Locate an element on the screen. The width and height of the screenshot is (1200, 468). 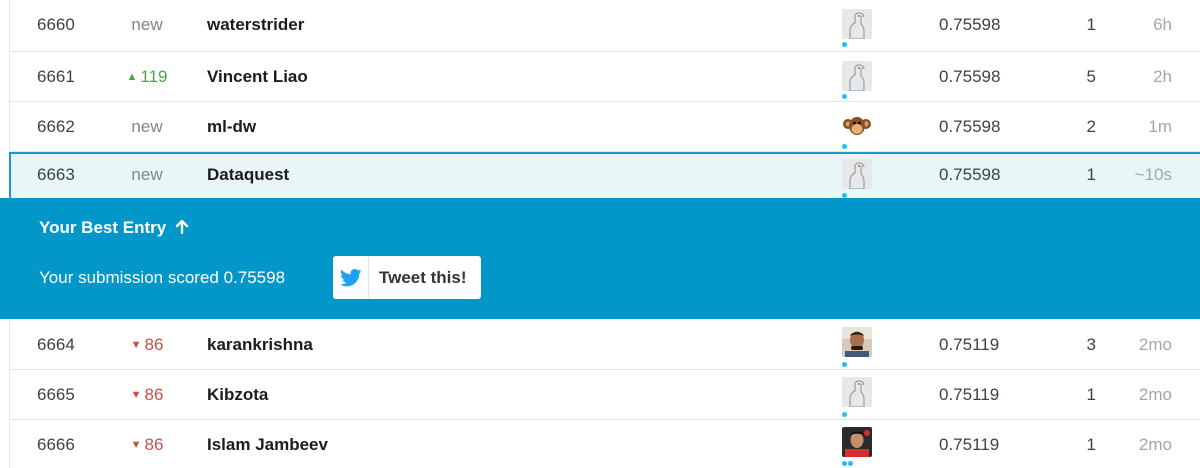
last-submission-cell: ~10s is located at coordinates (1153, 174).